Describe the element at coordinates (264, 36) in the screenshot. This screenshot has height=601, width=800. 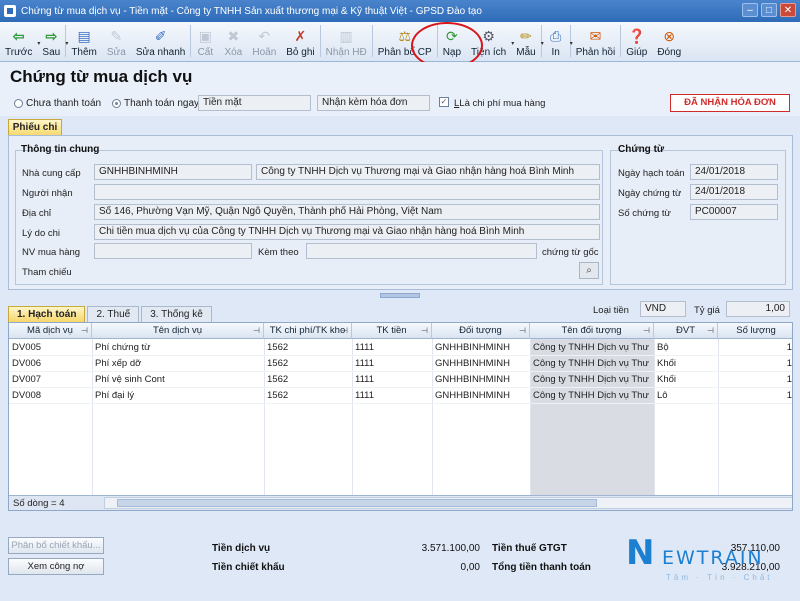
I see `undo-icon: ↶` at that location.